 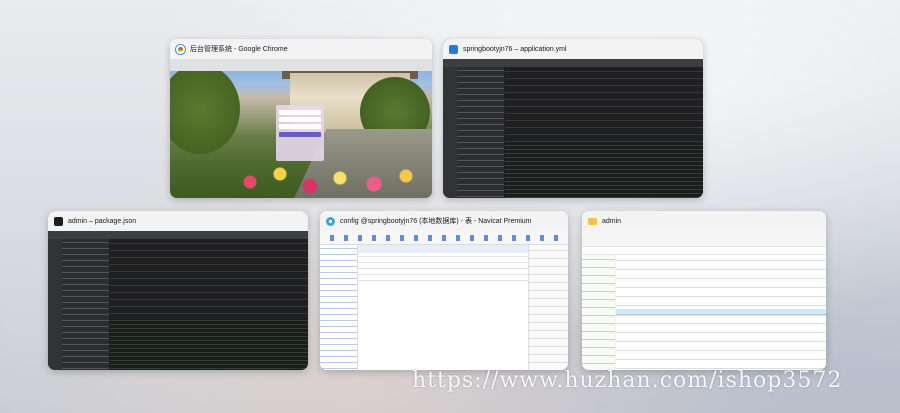 What do you see at coordinates (178, 221) in the screenshot?
I see `window-title-bar: admin – package.json` at bounding box center [178, 221].